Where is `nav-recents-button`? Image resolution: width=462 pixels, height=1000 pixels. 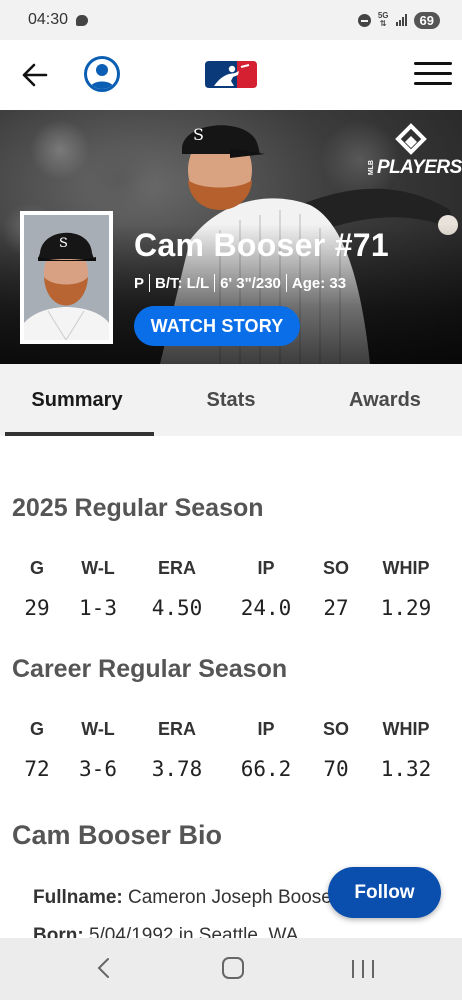 nav-recents-button is located at coordinates (363, 969).